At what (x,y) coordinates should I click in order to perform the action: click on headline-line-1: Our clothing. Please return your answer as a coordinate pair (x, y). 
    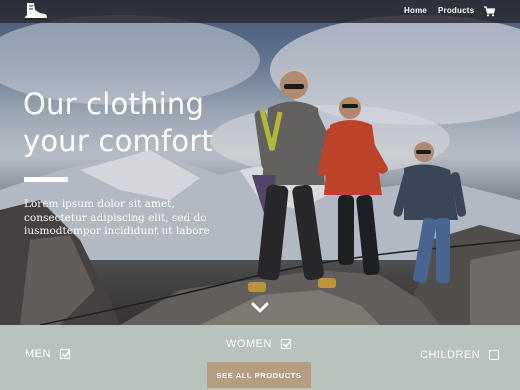
    Looking at the image, I should click on (114, 104).